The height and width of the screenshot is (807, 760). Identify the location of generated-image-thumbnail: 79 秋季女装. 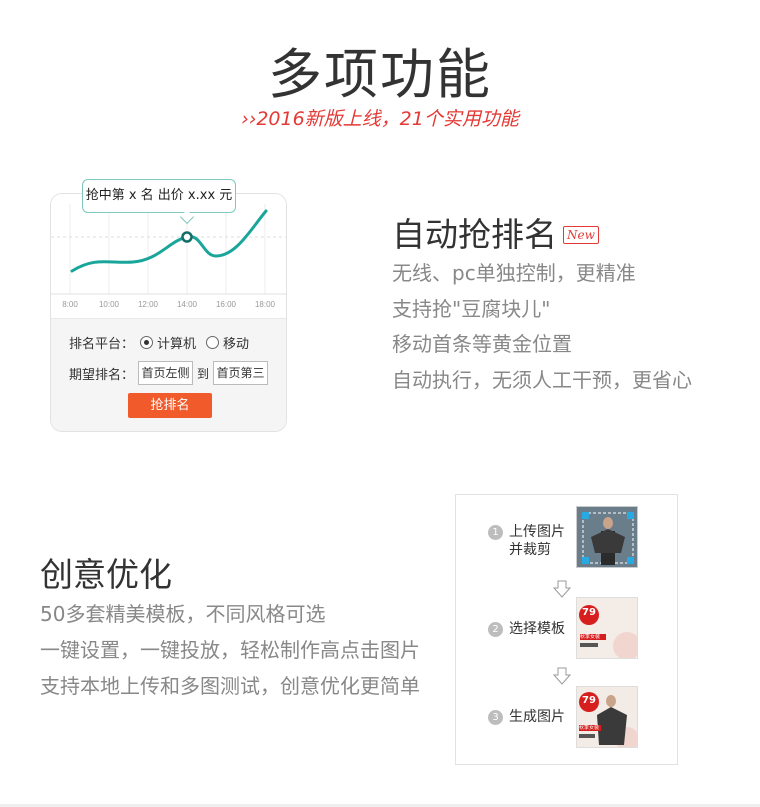
(607, 717).